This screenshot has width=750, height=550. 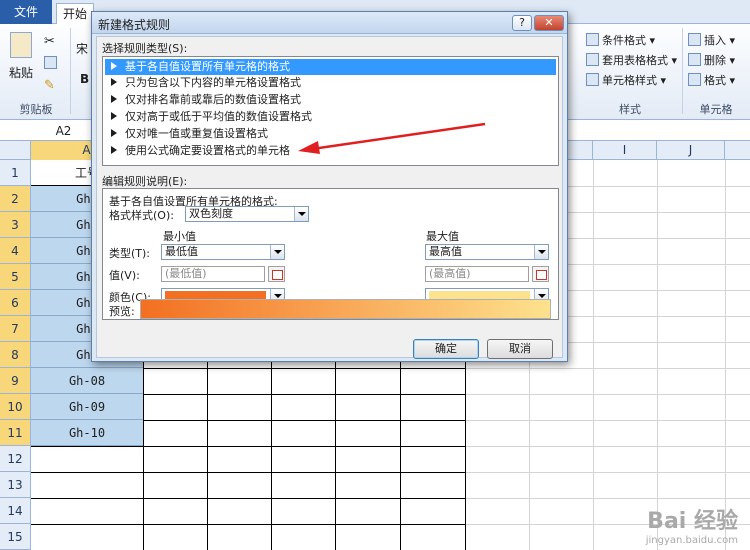 I want to click on conditional-format-icon, so click(x=592, y=39).